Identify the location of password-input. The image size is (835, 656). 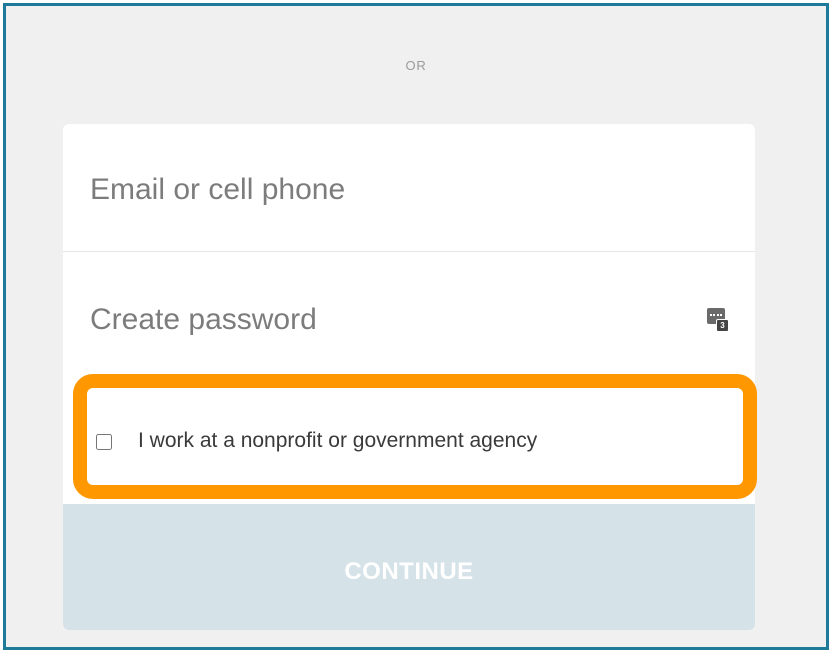
(370, 320).